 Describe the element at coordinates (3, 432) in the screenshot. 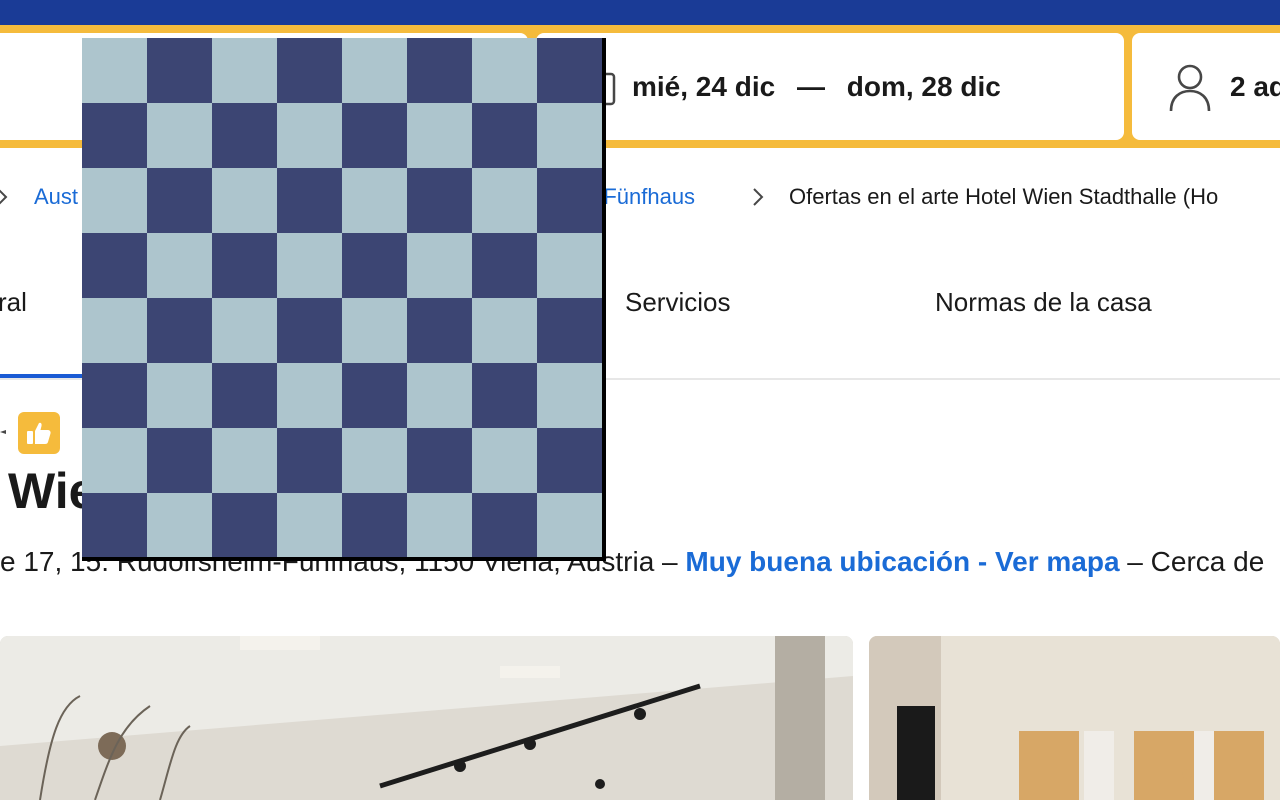

I see `star-icon` at that location.